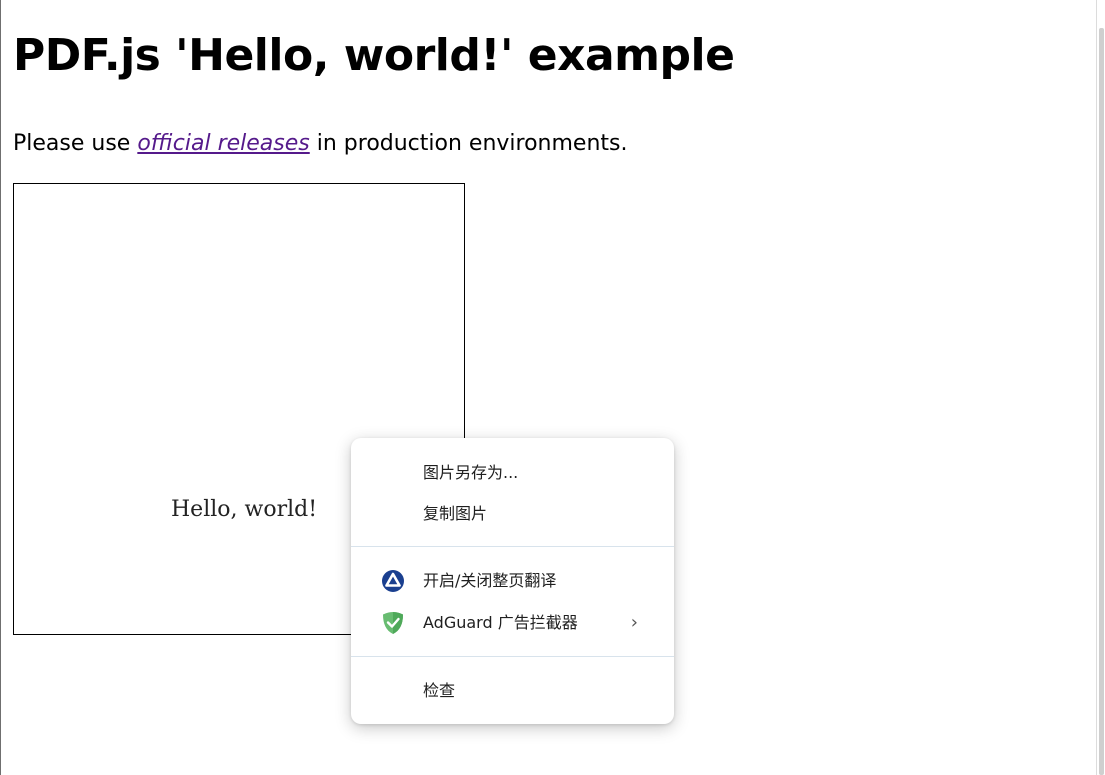 The height and width of the screenshot is (775, 1105). Describe the element at coordinates (490, 580) in the screenshot. I see `menu-item-label: 开启/关闭整页翻译` at that location.